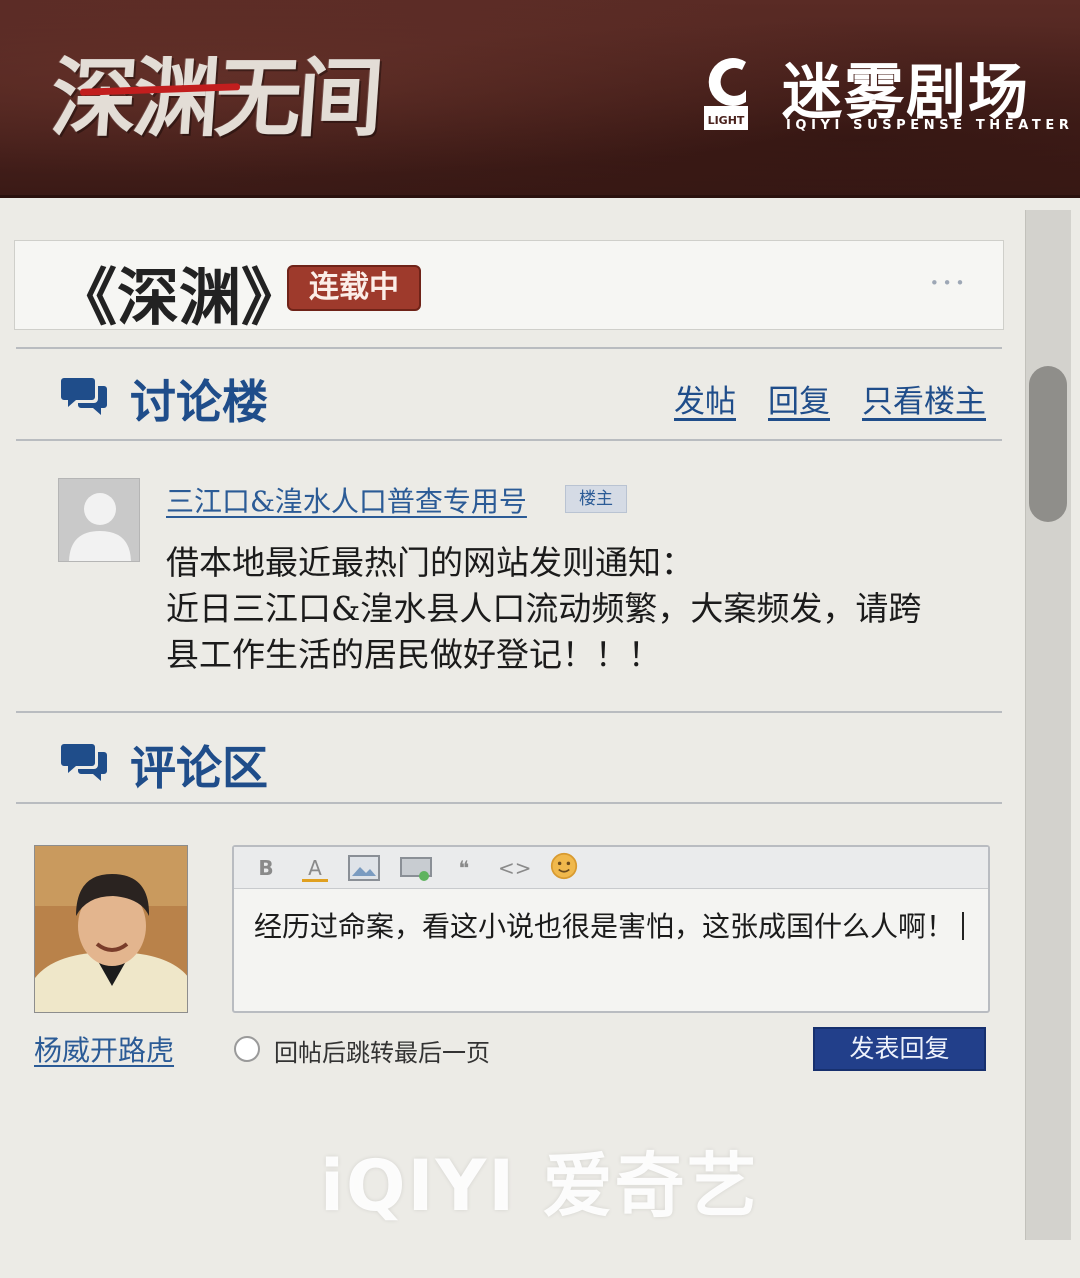 The height and width of the screenshot is (1278, 1080). I want to click on thread-title-bar: 《深渊》 连载中 ···, so click(509, 287).